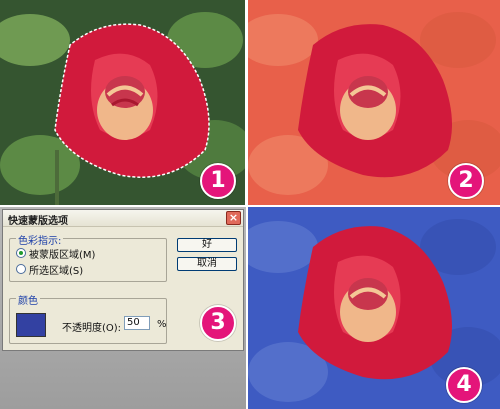 The height and width of the screenshot is (409, 500). I want to click on step-badge-2: 2, so click(466, 181).